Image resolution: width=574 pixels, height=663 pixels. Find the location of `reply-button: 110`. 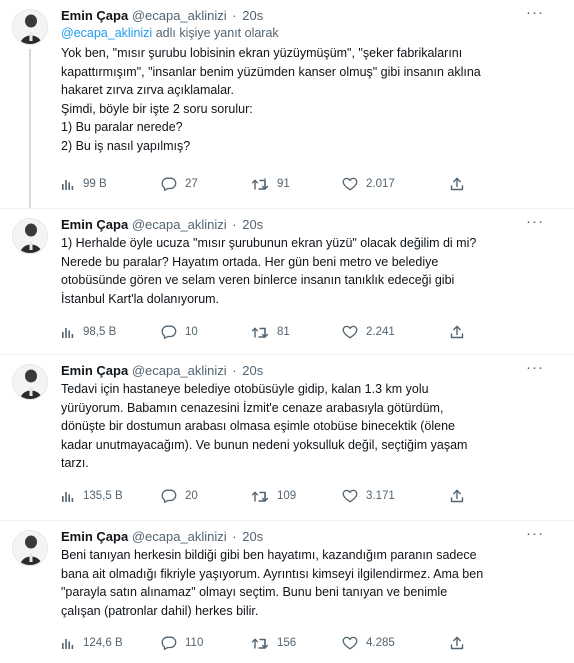

reply-button: 110 is located at coordinates (182, 643).